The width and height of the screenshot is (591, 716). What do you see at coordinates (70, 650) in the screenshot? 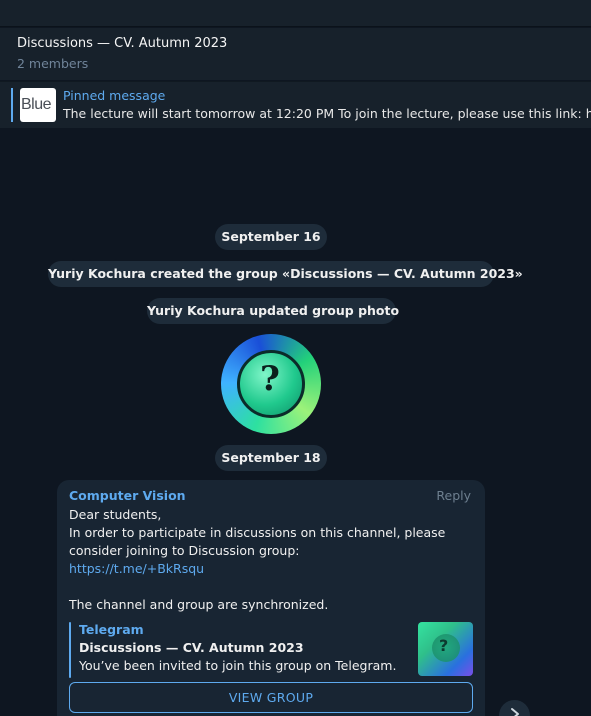
I see `preview-indicator` at bounding box center [70, 650].